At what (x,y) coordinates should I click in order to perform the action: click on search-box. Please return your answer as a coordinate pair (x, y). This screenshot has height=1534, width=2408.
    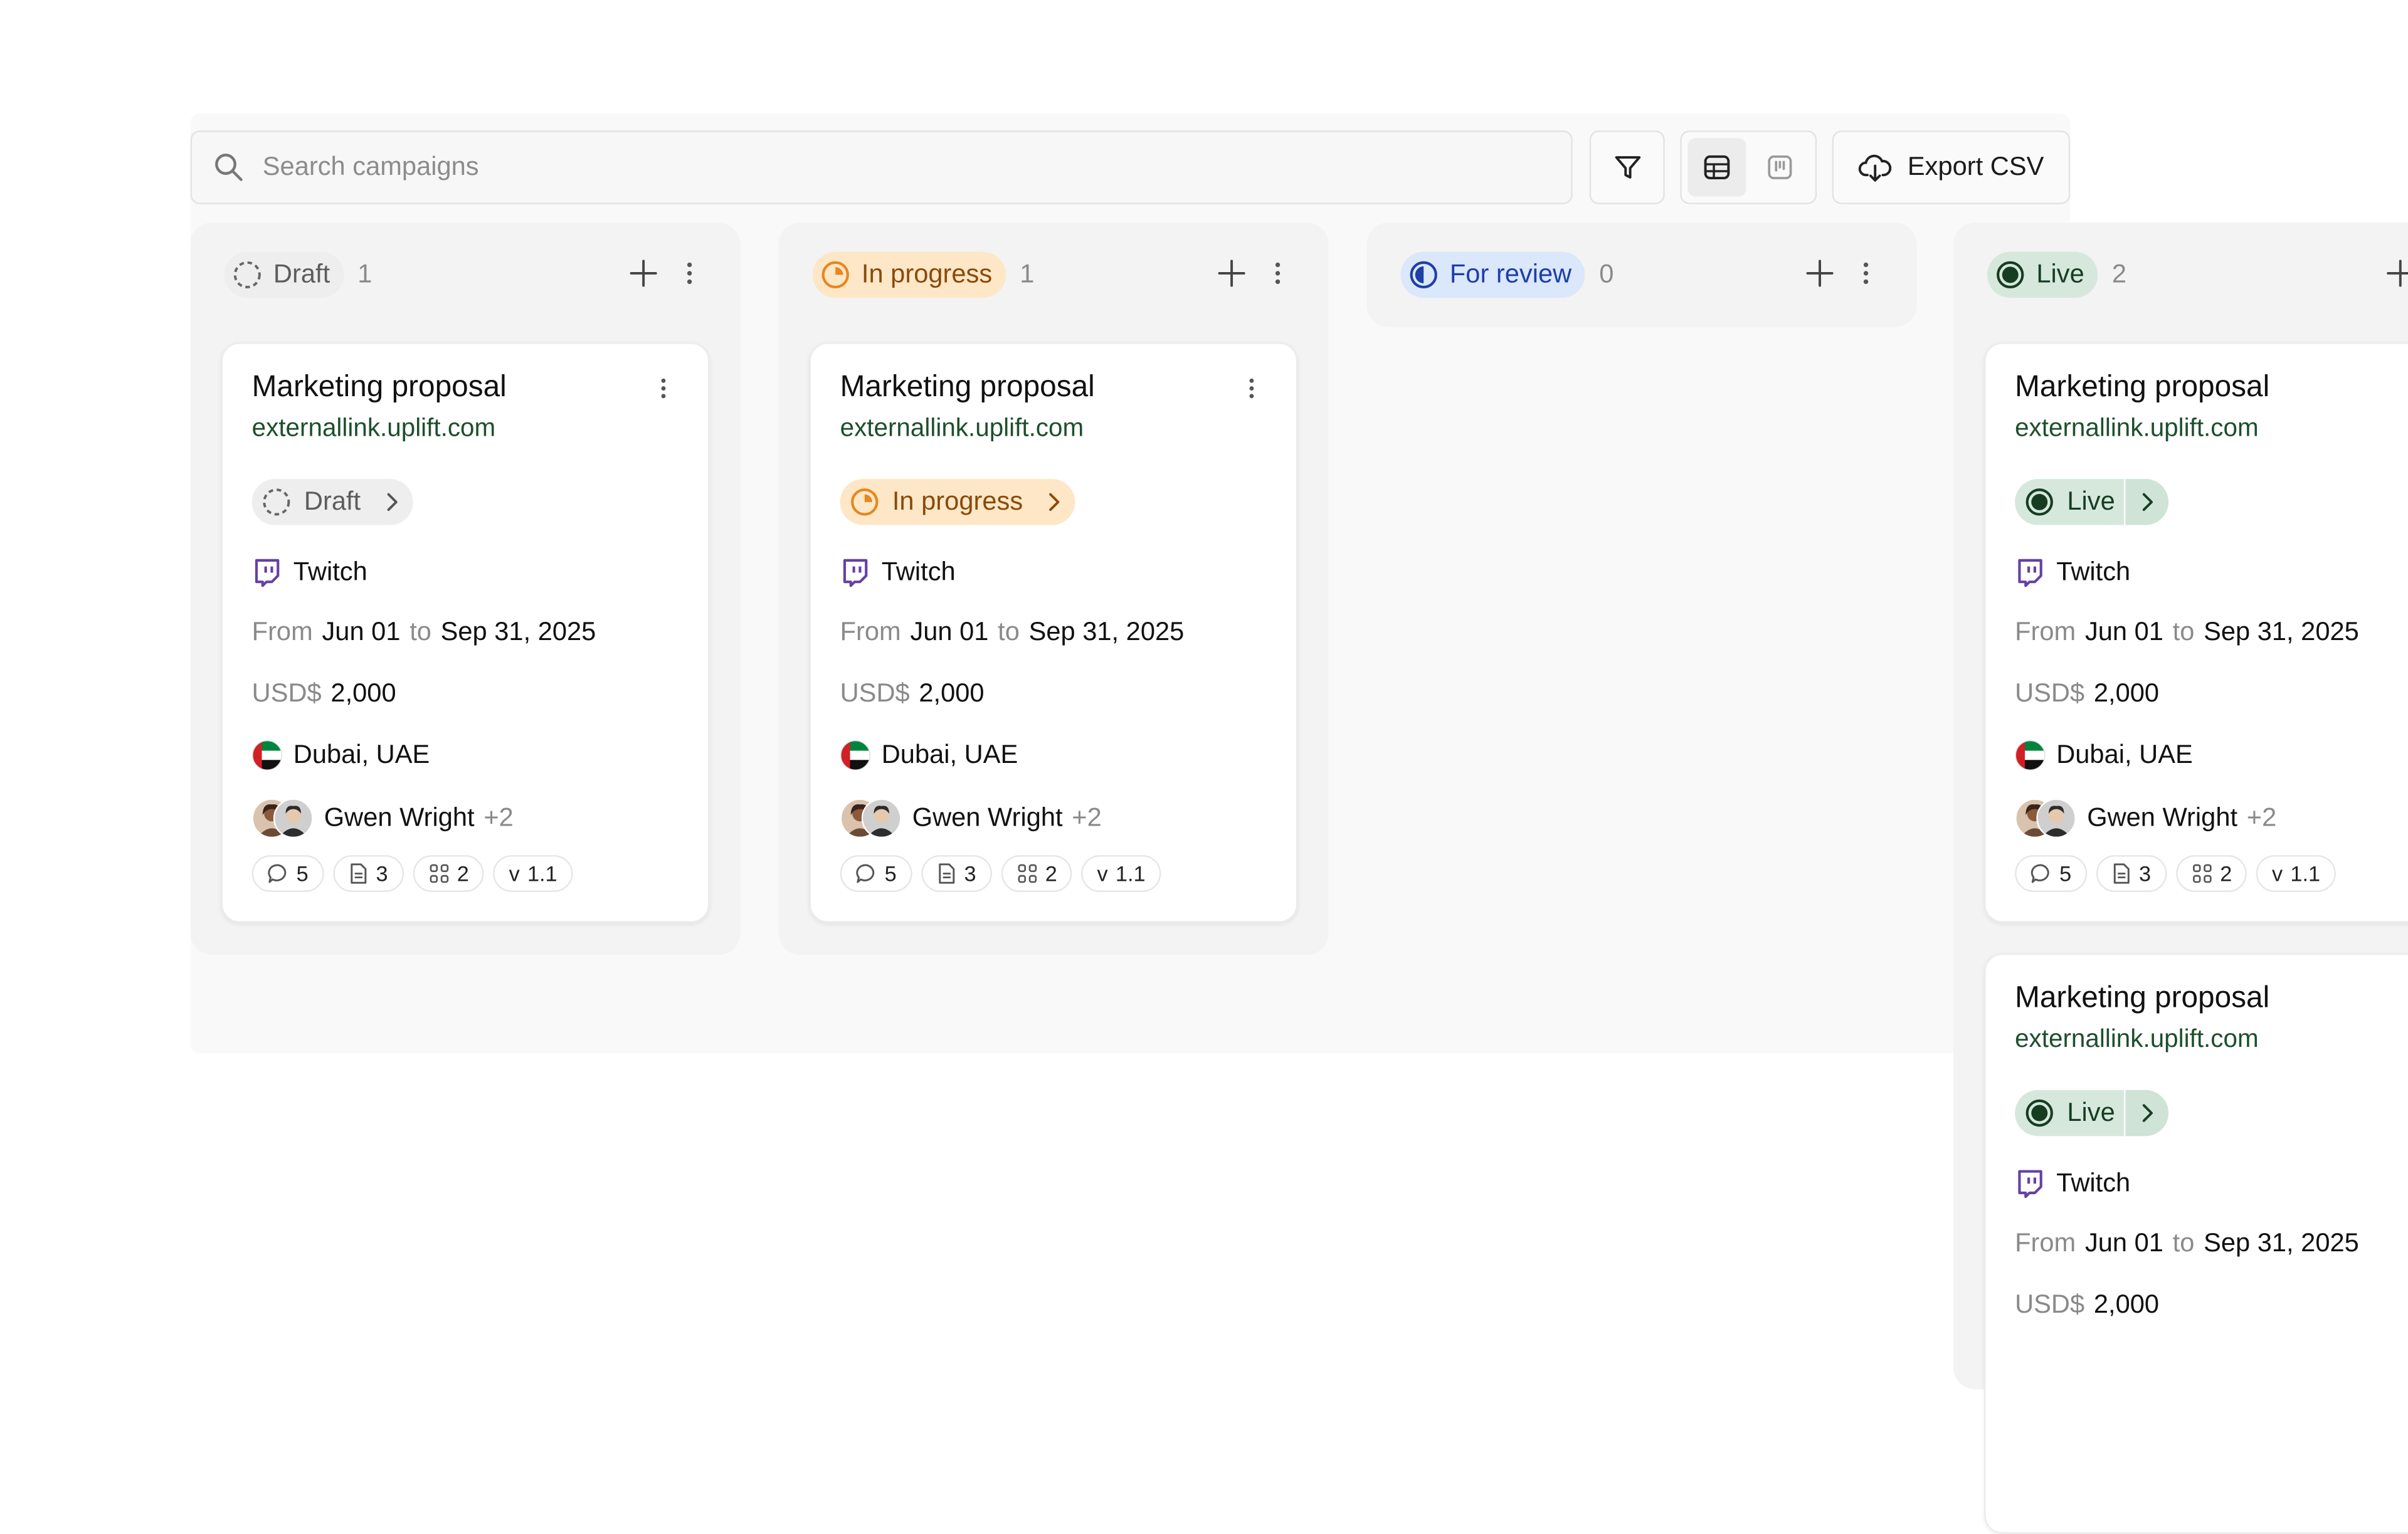
    Looking at the image, I should click on (881, 167).